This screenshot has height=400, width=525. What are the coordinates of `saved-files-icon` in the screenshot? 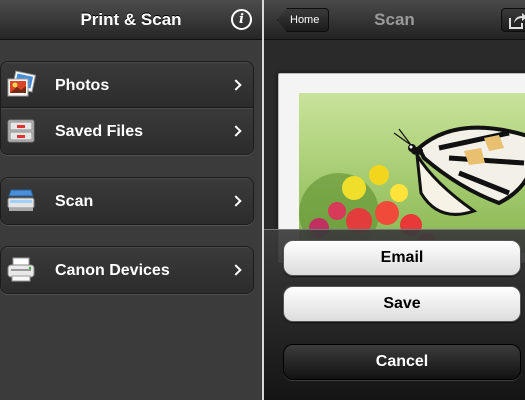 It's located at (21, 131).